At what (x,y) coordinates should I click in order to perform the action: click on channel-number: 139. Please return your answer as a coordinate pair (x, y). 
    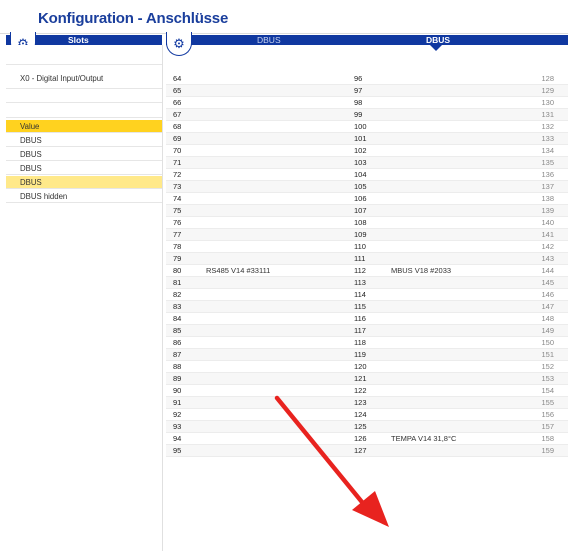
    Looking at the image, I should click on (547, 210).